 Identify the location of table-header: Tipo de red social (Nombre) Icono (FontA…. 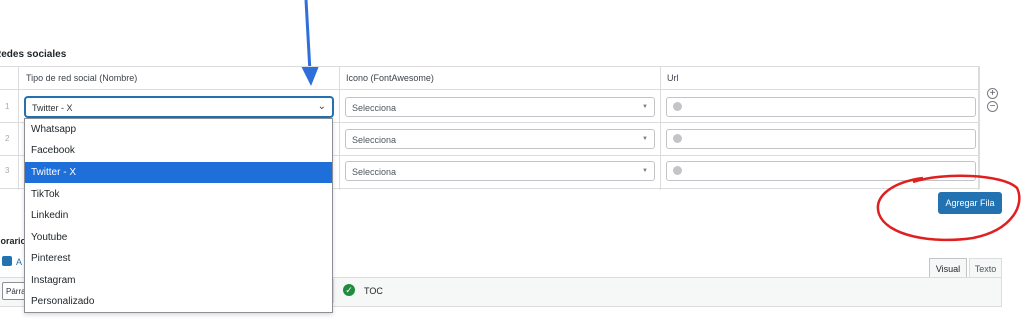
(490, 78).